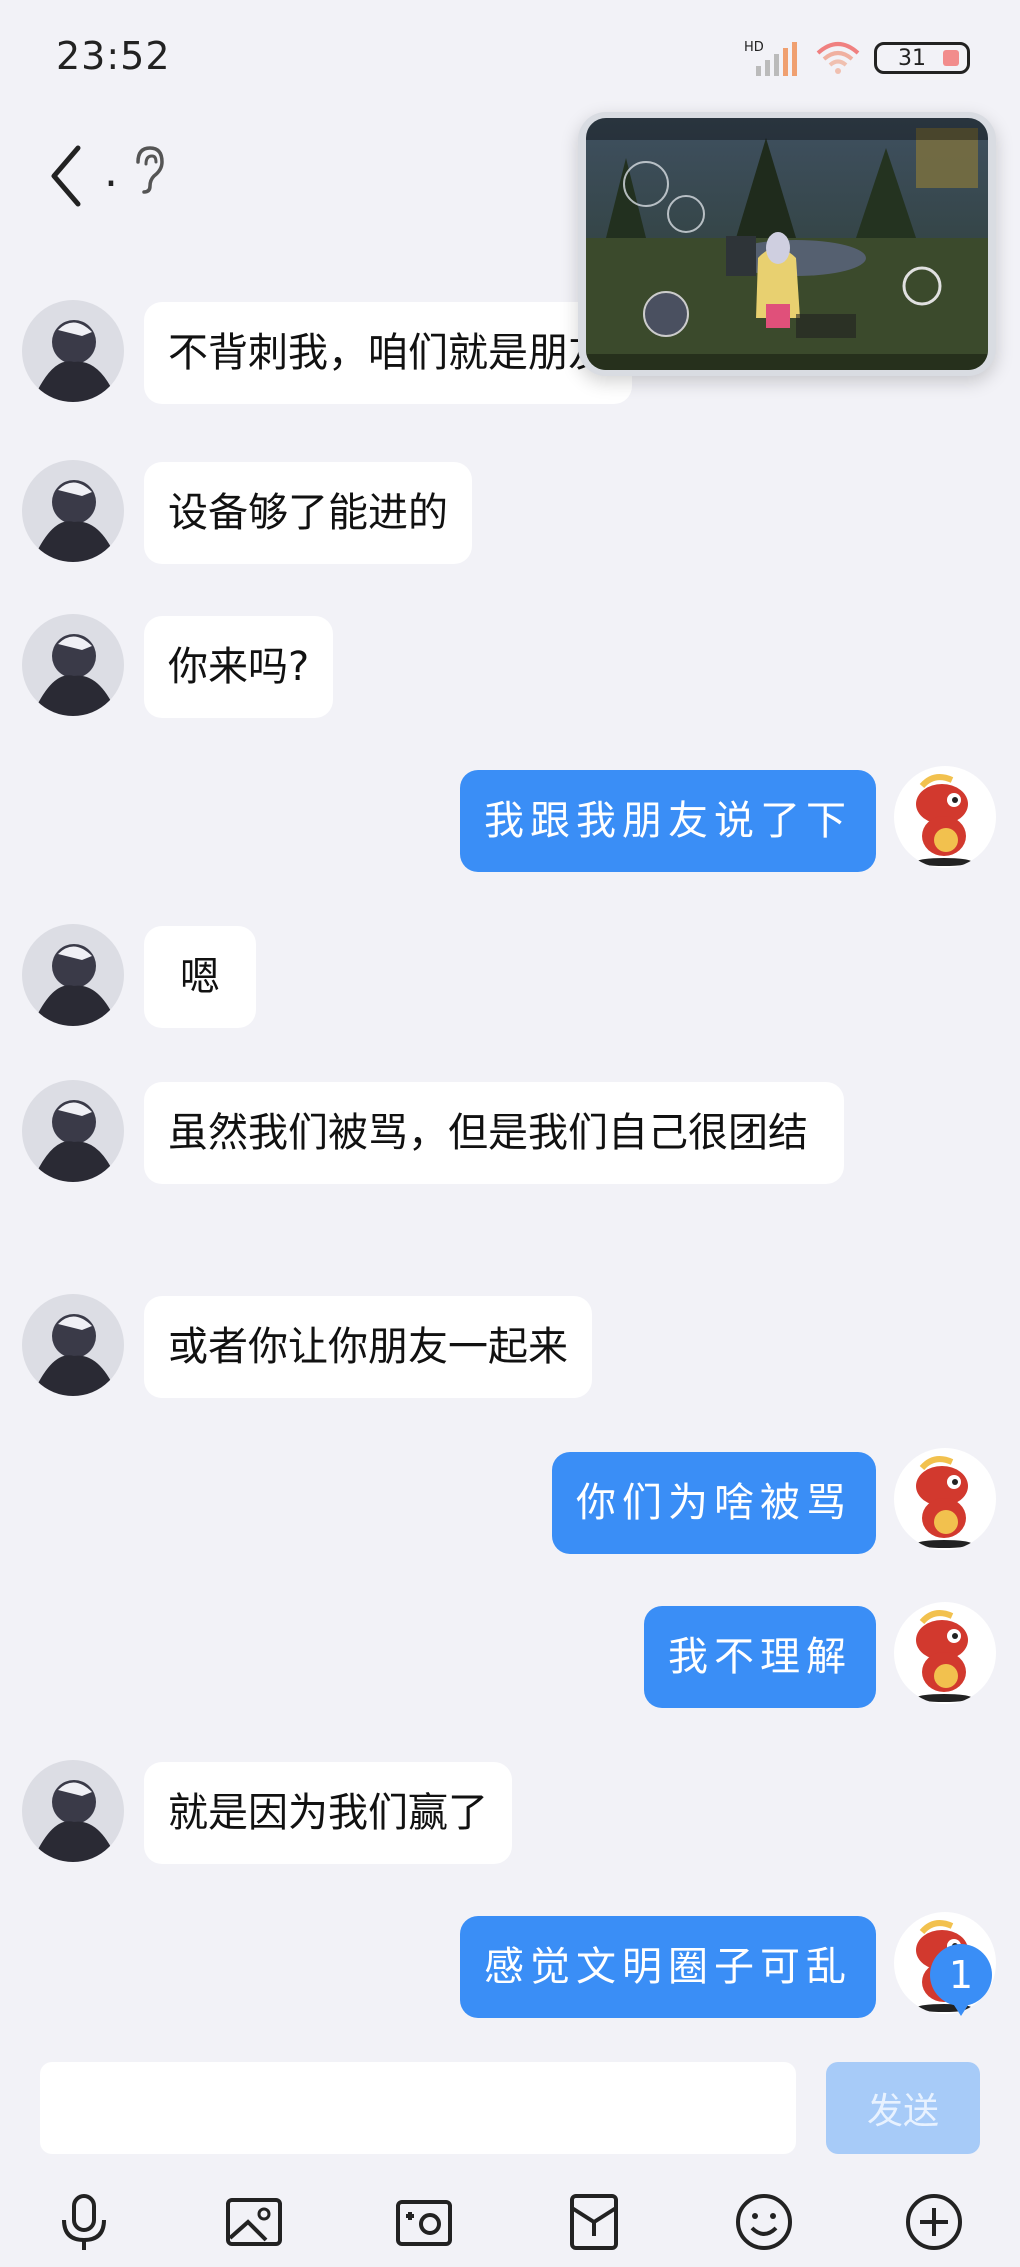 The width and height of the screenshot is (1020, 2267). I want to click on message-bubble-outgoing: 我不理解, so click(760, 1657).